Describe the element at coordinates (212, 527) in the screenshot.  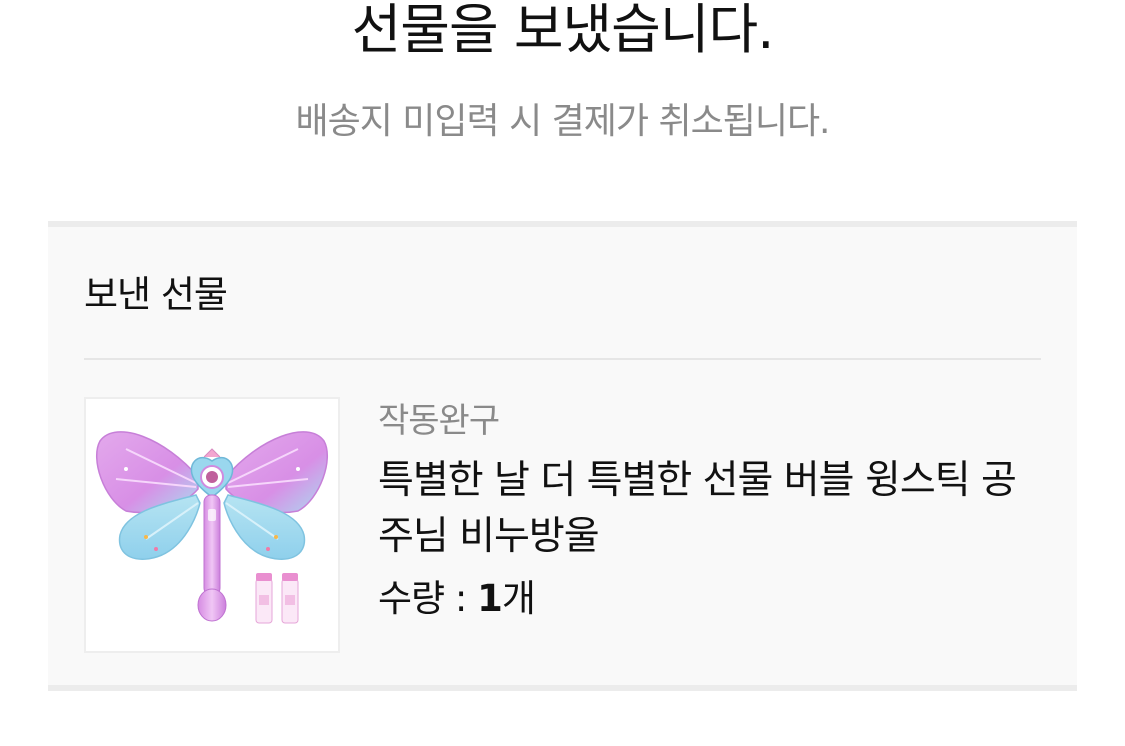
I see `butterfly-wand-image` at that location.